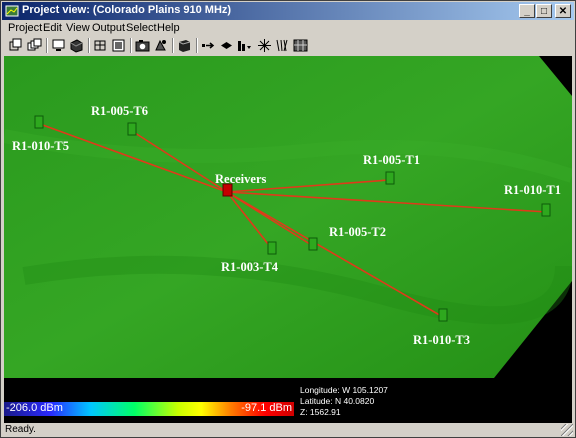 This screenshot has width=576, height=438. What do you see at coordinates (168, 28) in the screenshot?
I see `menu-help: Help` at bounding box center [168, 28].